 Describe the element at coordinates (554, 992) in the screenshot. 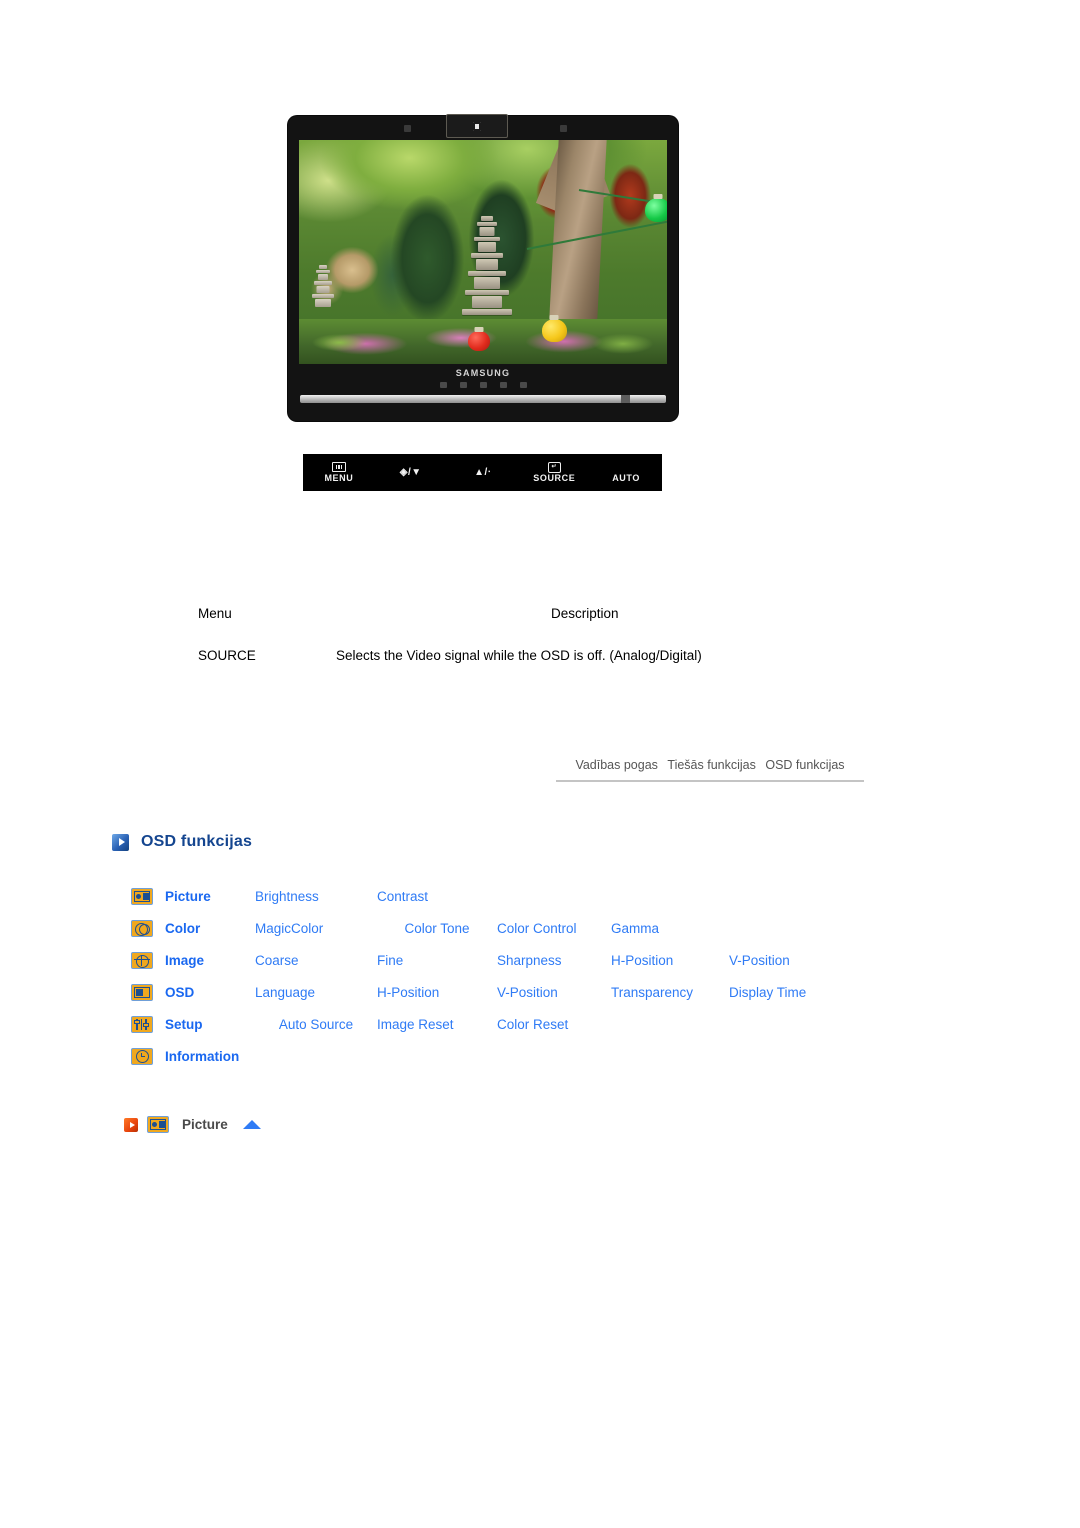

I see `osd-item-osd-v-position: V-Position` at that location.